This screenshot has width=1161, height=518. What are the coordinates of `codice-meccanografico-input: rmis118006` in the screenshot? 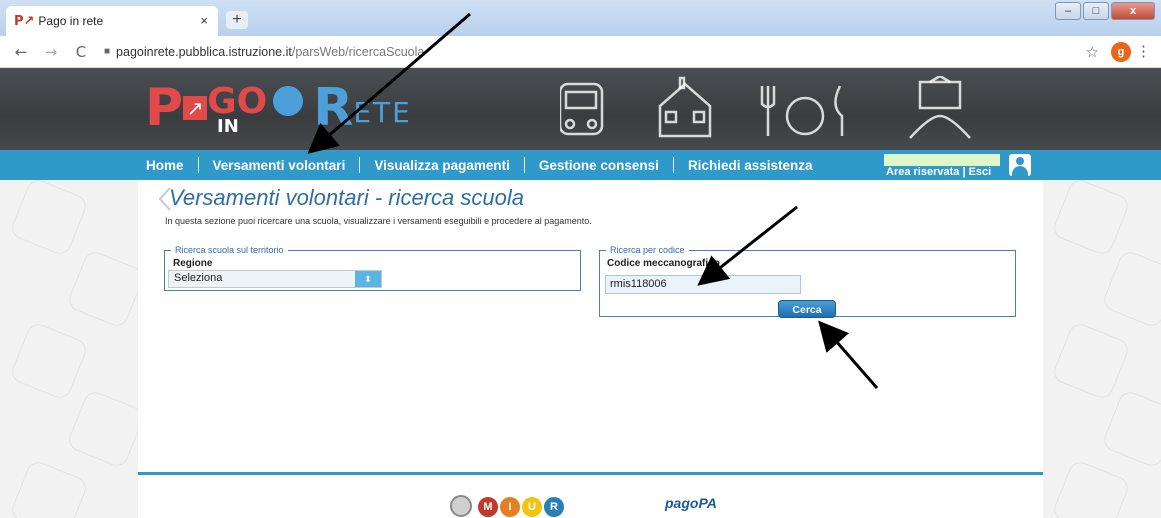 It's located at (703, 284).